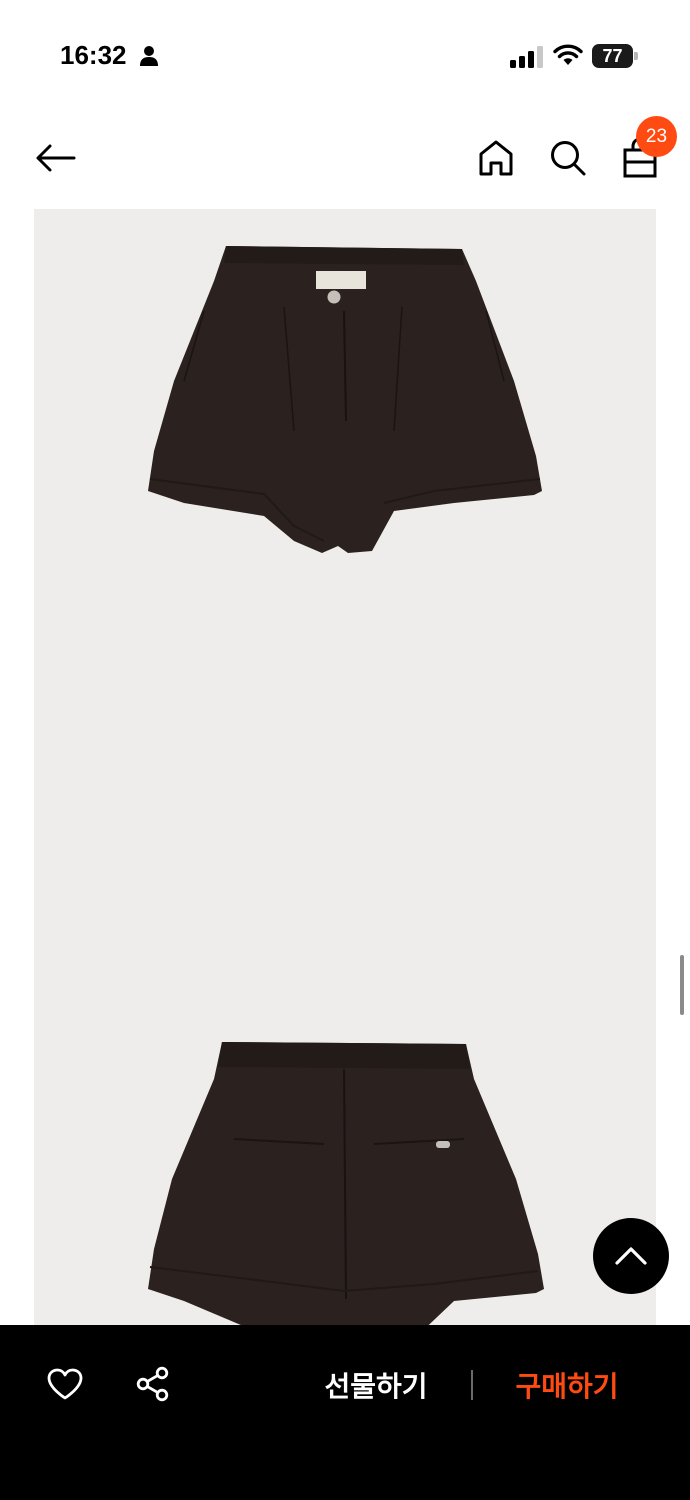 The width and height of the screenshot is (690, 1500). What do you see at coordinates (682, 985) in the screenshot?
I see `scroll-indicator` at bounding box center [682, 985].